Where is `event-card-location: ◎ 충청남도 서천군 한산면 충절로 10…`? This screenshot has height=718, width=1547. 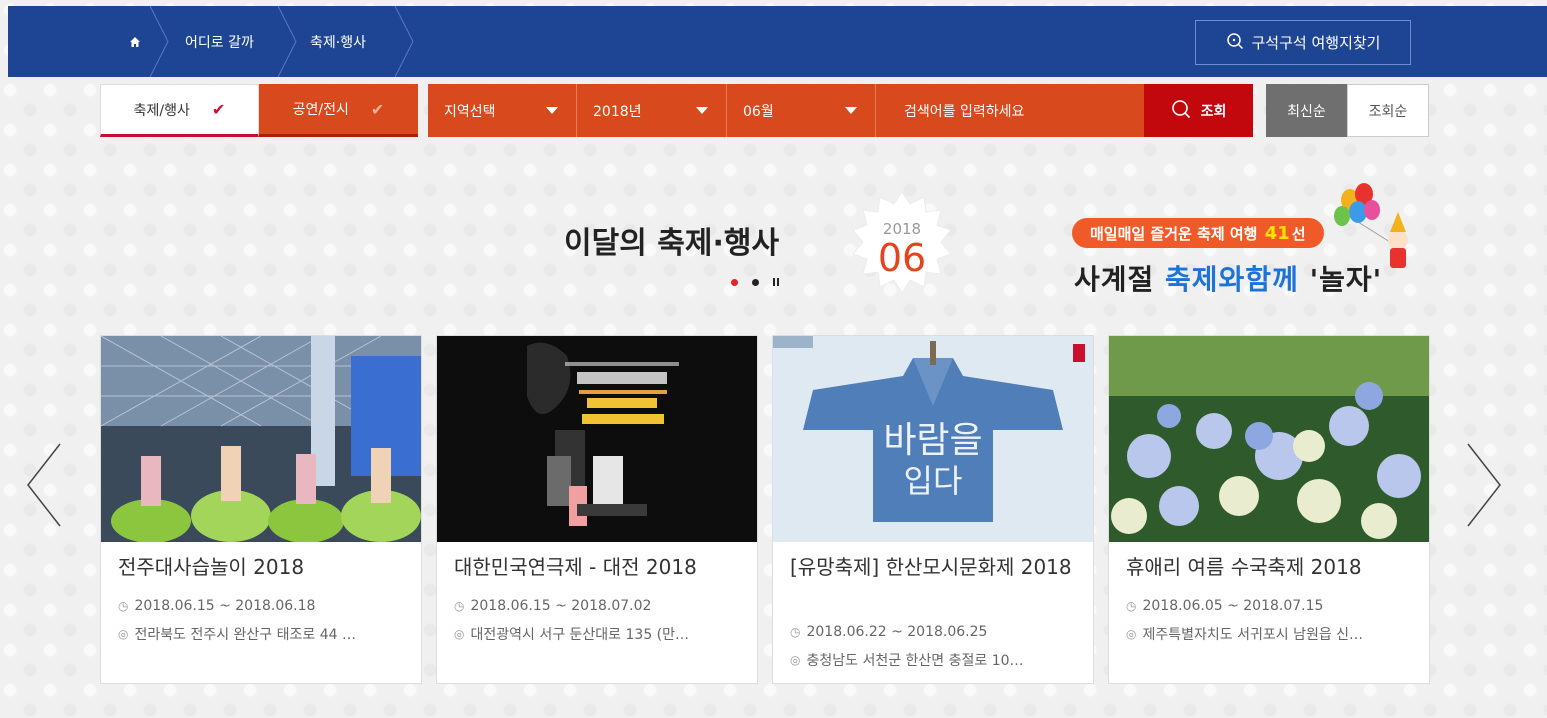
event-card-location: ◎ 충청남도 서천군 한산면 충절로 10… is located at coordinates (935, 660).